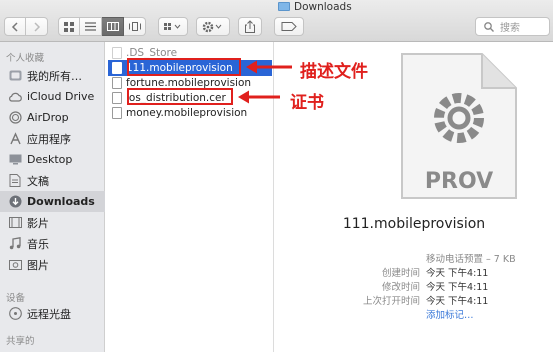  I want to click on desktop-icon, so click(15, 160).